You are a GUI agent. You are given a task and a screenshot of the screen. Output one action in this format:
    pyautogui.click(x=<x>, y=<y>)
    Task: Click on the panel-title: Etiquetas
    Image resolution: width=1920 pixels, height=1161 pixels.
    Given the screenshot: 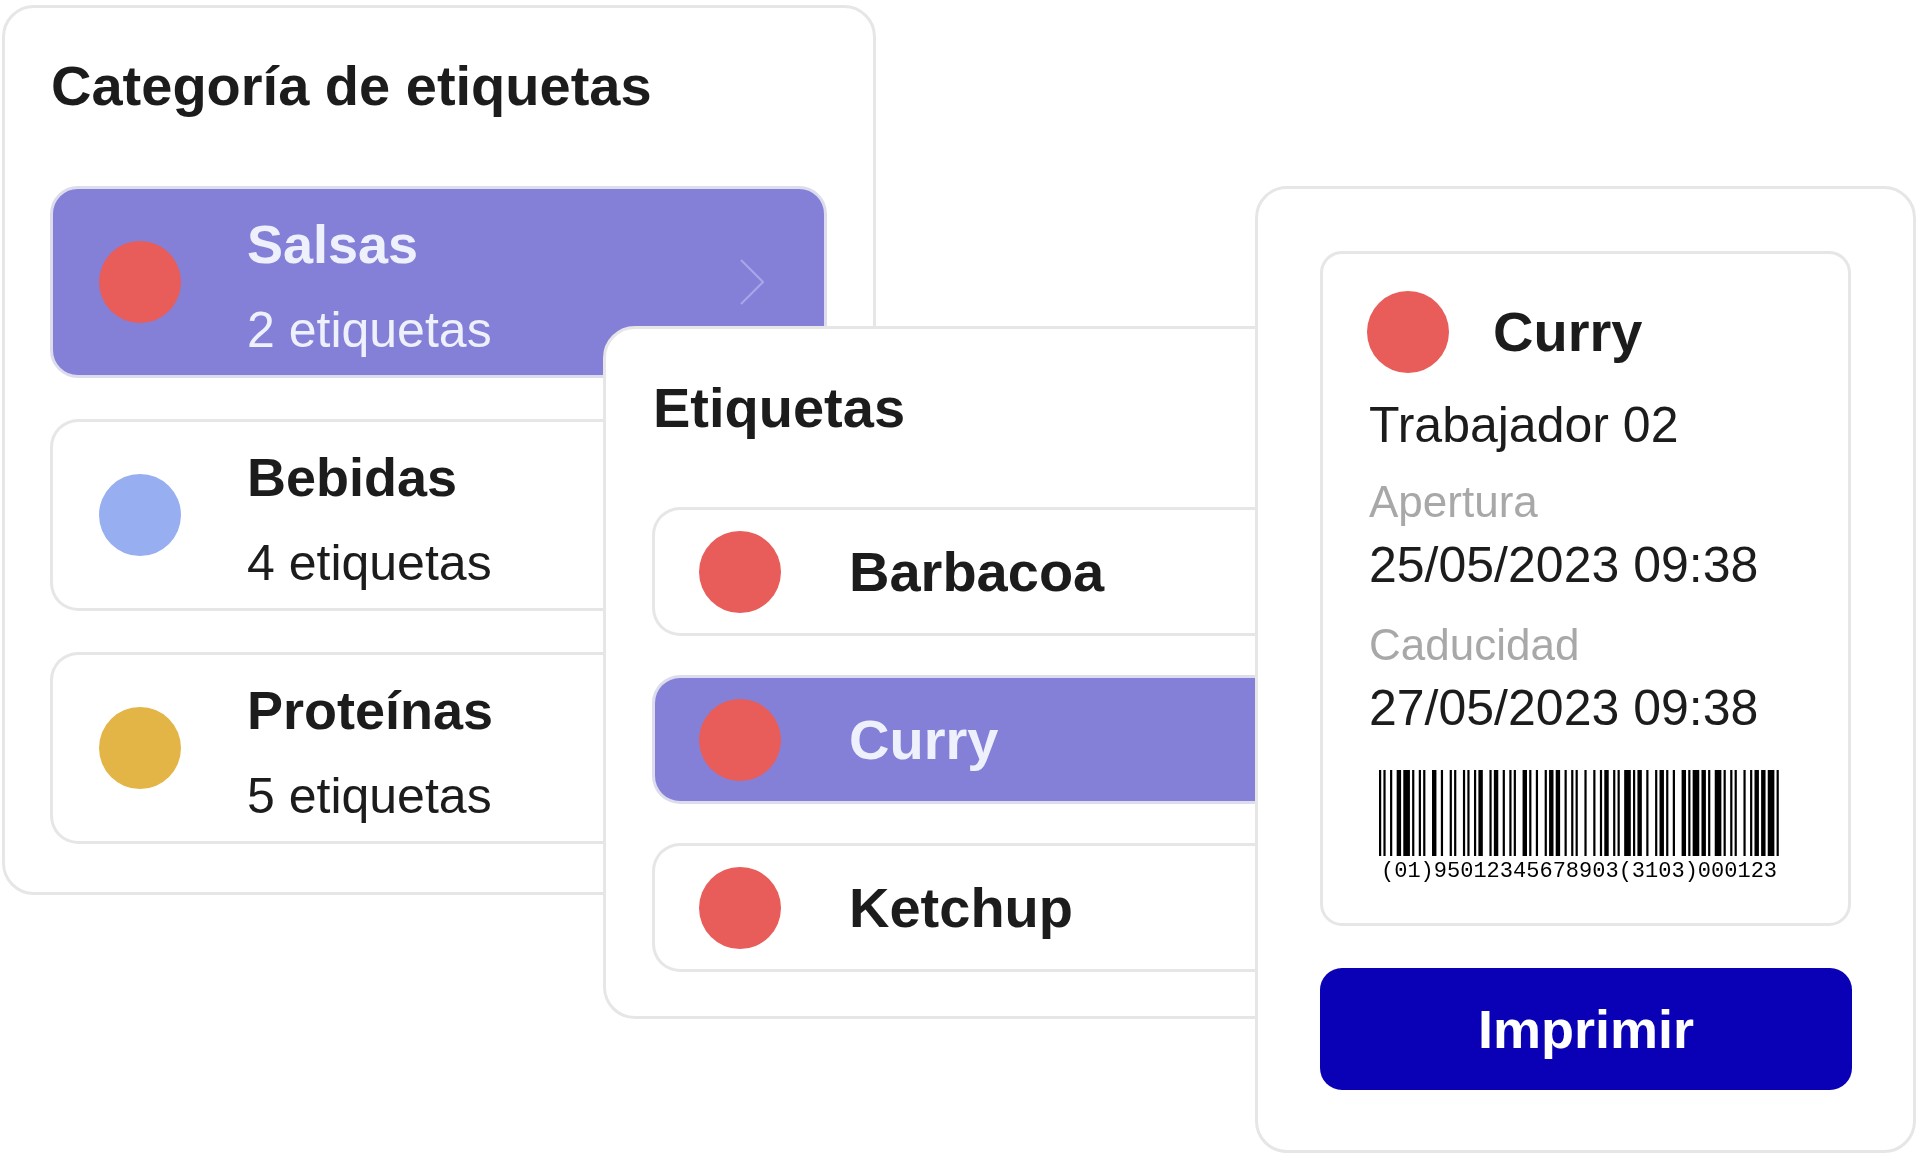 What is the action you would take?
    pyautogui.click(x=779, y=408)
    